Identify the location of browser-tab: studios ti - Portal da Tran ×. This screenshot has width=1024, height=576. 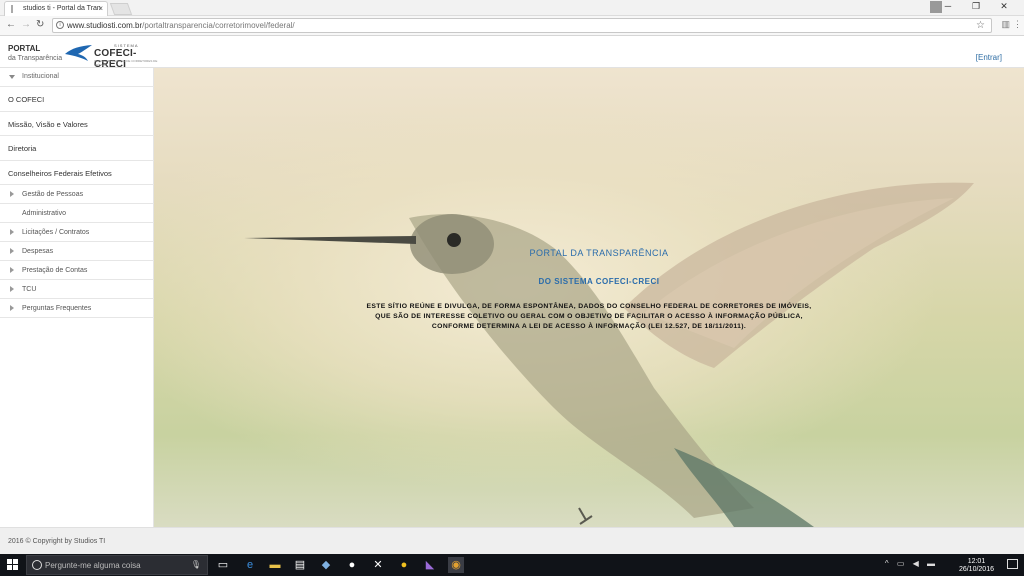
(56, 8).